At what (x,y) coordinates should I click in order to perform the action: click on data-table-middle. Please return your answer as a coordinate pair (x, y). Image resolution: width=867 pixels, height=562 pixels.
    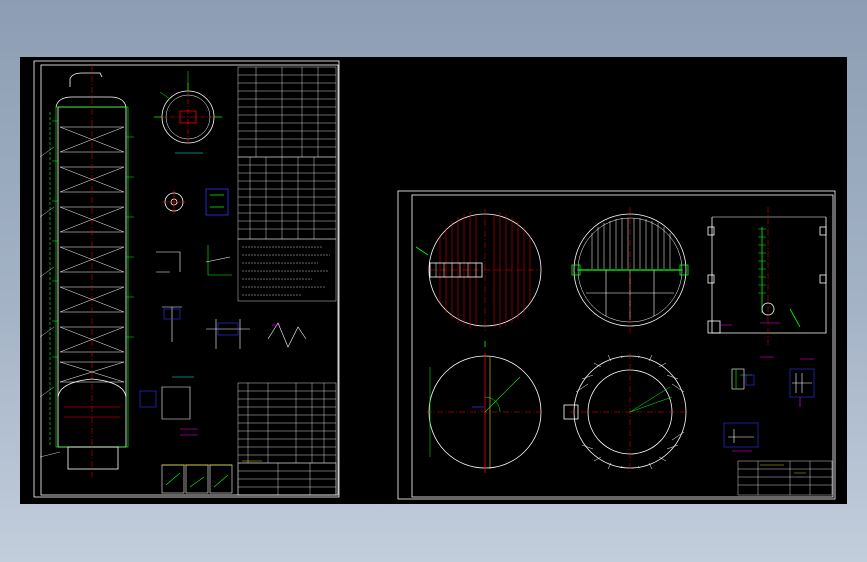
    Looking at the image, I should click on (287, 198).